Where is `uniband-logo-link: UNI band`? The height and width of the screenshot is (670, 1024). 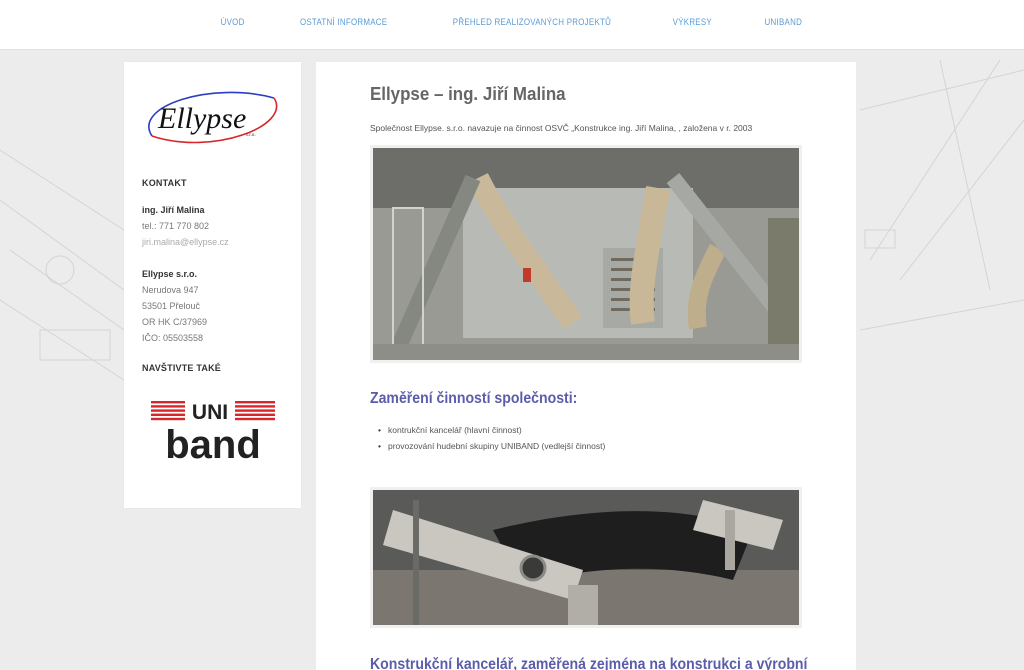 uniband-logo-link: UNI band is located at coordinates (213, 431).